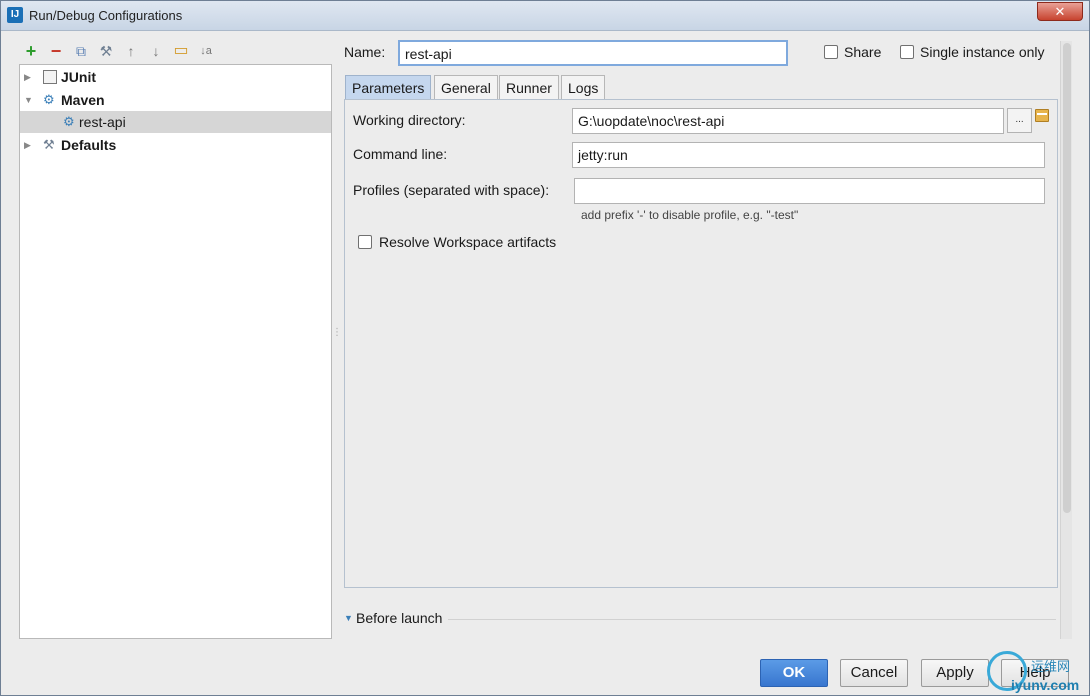 This screenshot has height=696, width=1090. I want to click on edit-defaults-icon: ⚒, so click(106, 51).